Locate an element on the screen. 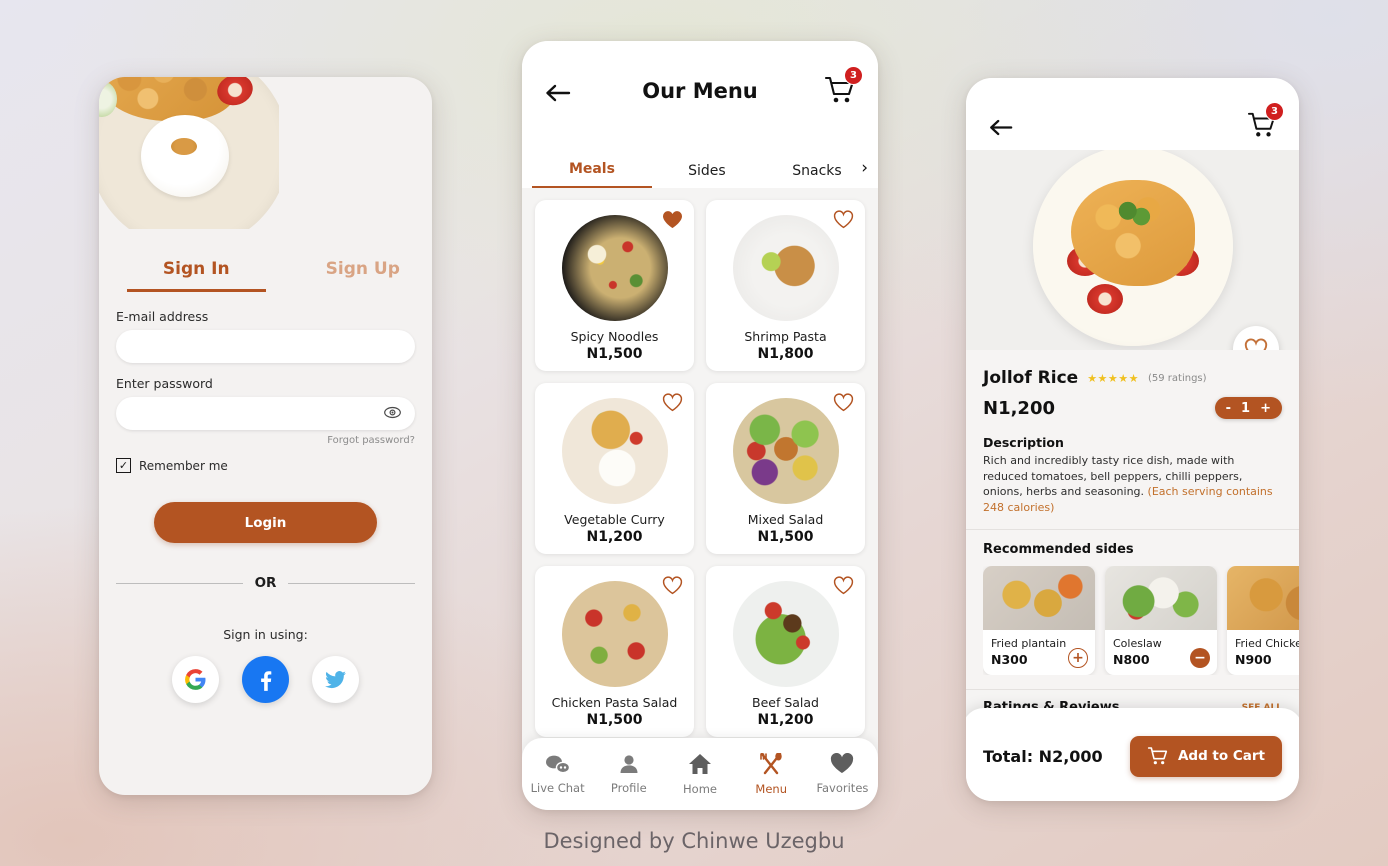 The image size is (1388, 866). heart-outline-icon is located at coordinates (1256, 344).